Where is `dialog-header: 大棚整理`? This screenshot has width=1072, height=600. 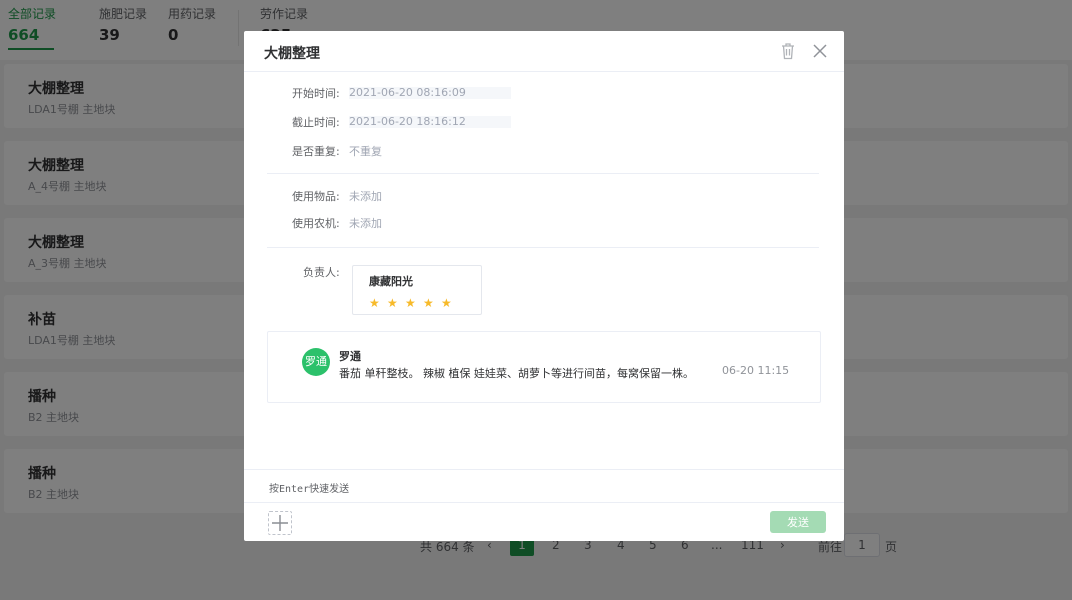 dialog-header: 大棚整理 is located at coordinates (544, 51).